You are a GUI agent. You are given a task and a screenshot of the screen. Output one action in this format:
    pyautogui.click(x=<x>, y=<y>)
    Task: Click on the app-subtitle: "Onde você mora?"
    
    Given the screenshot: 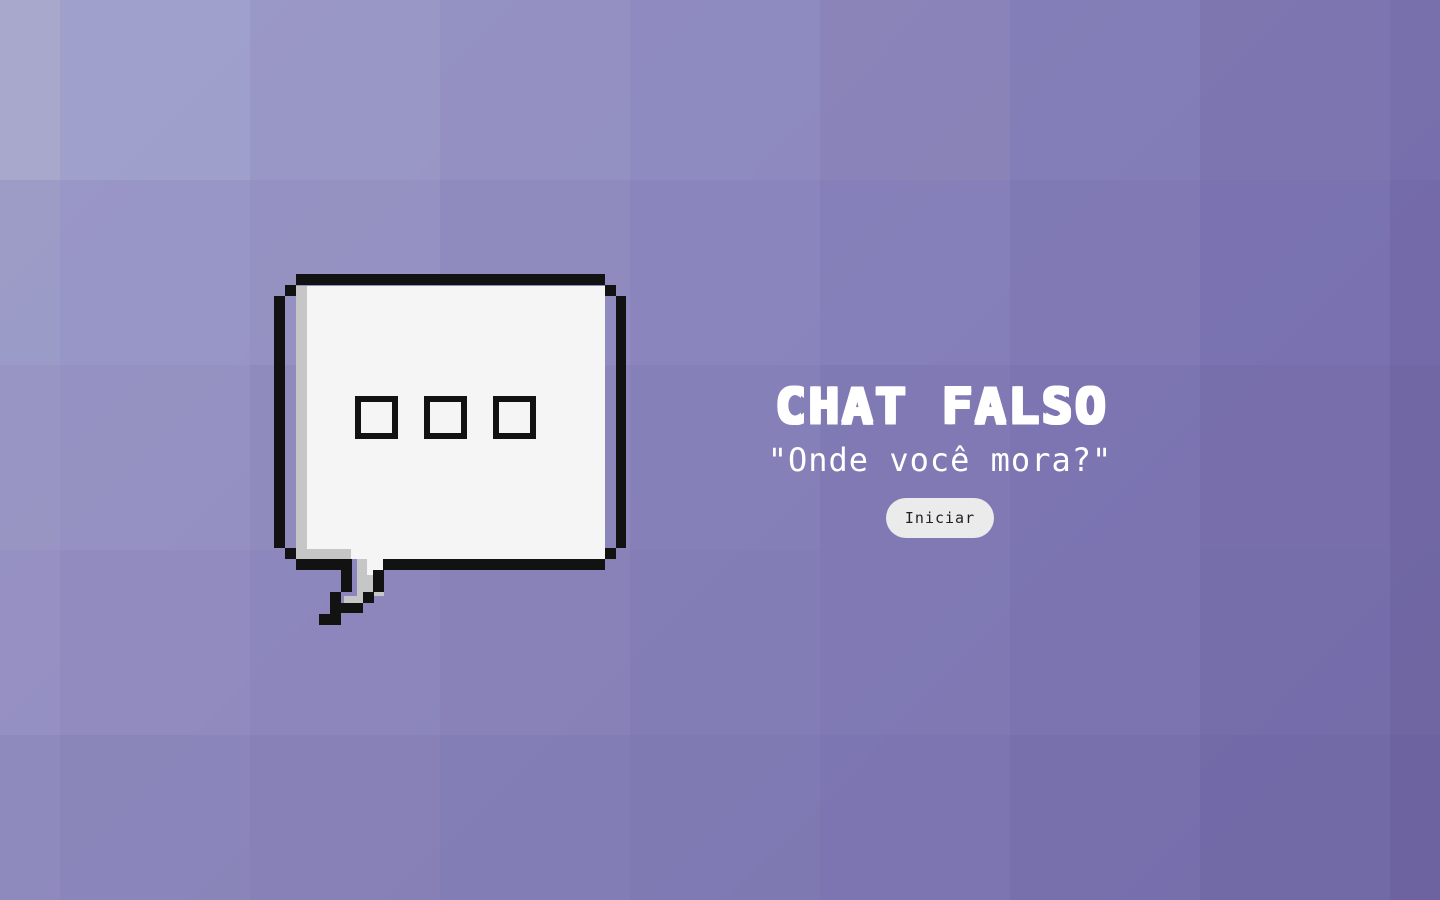 What is the action you would take?
    pyautogui.click(x=940, y=460)
    